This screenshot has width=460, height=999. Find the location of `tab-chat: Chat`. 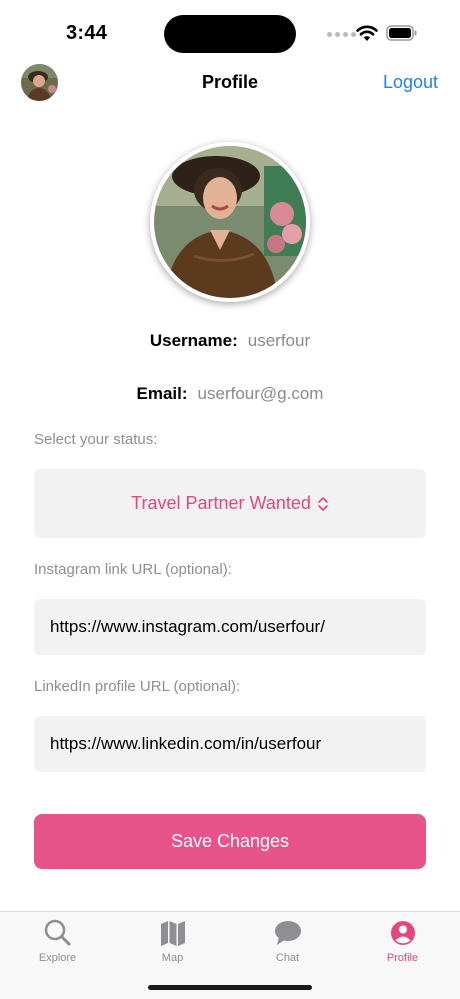

tab-chat: Chat is located at coordinates (287, 941).